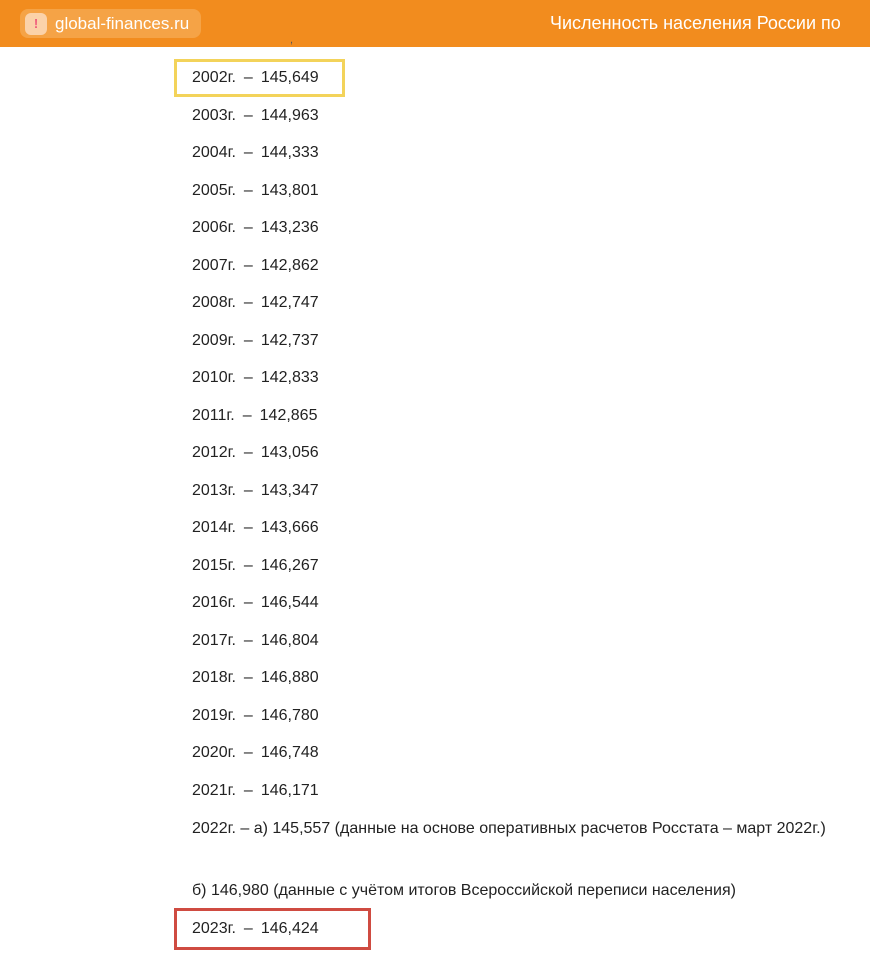  Describe the element at coordinates (289, 377) in the screenshot. I see `row-value: 142,833` at that location.